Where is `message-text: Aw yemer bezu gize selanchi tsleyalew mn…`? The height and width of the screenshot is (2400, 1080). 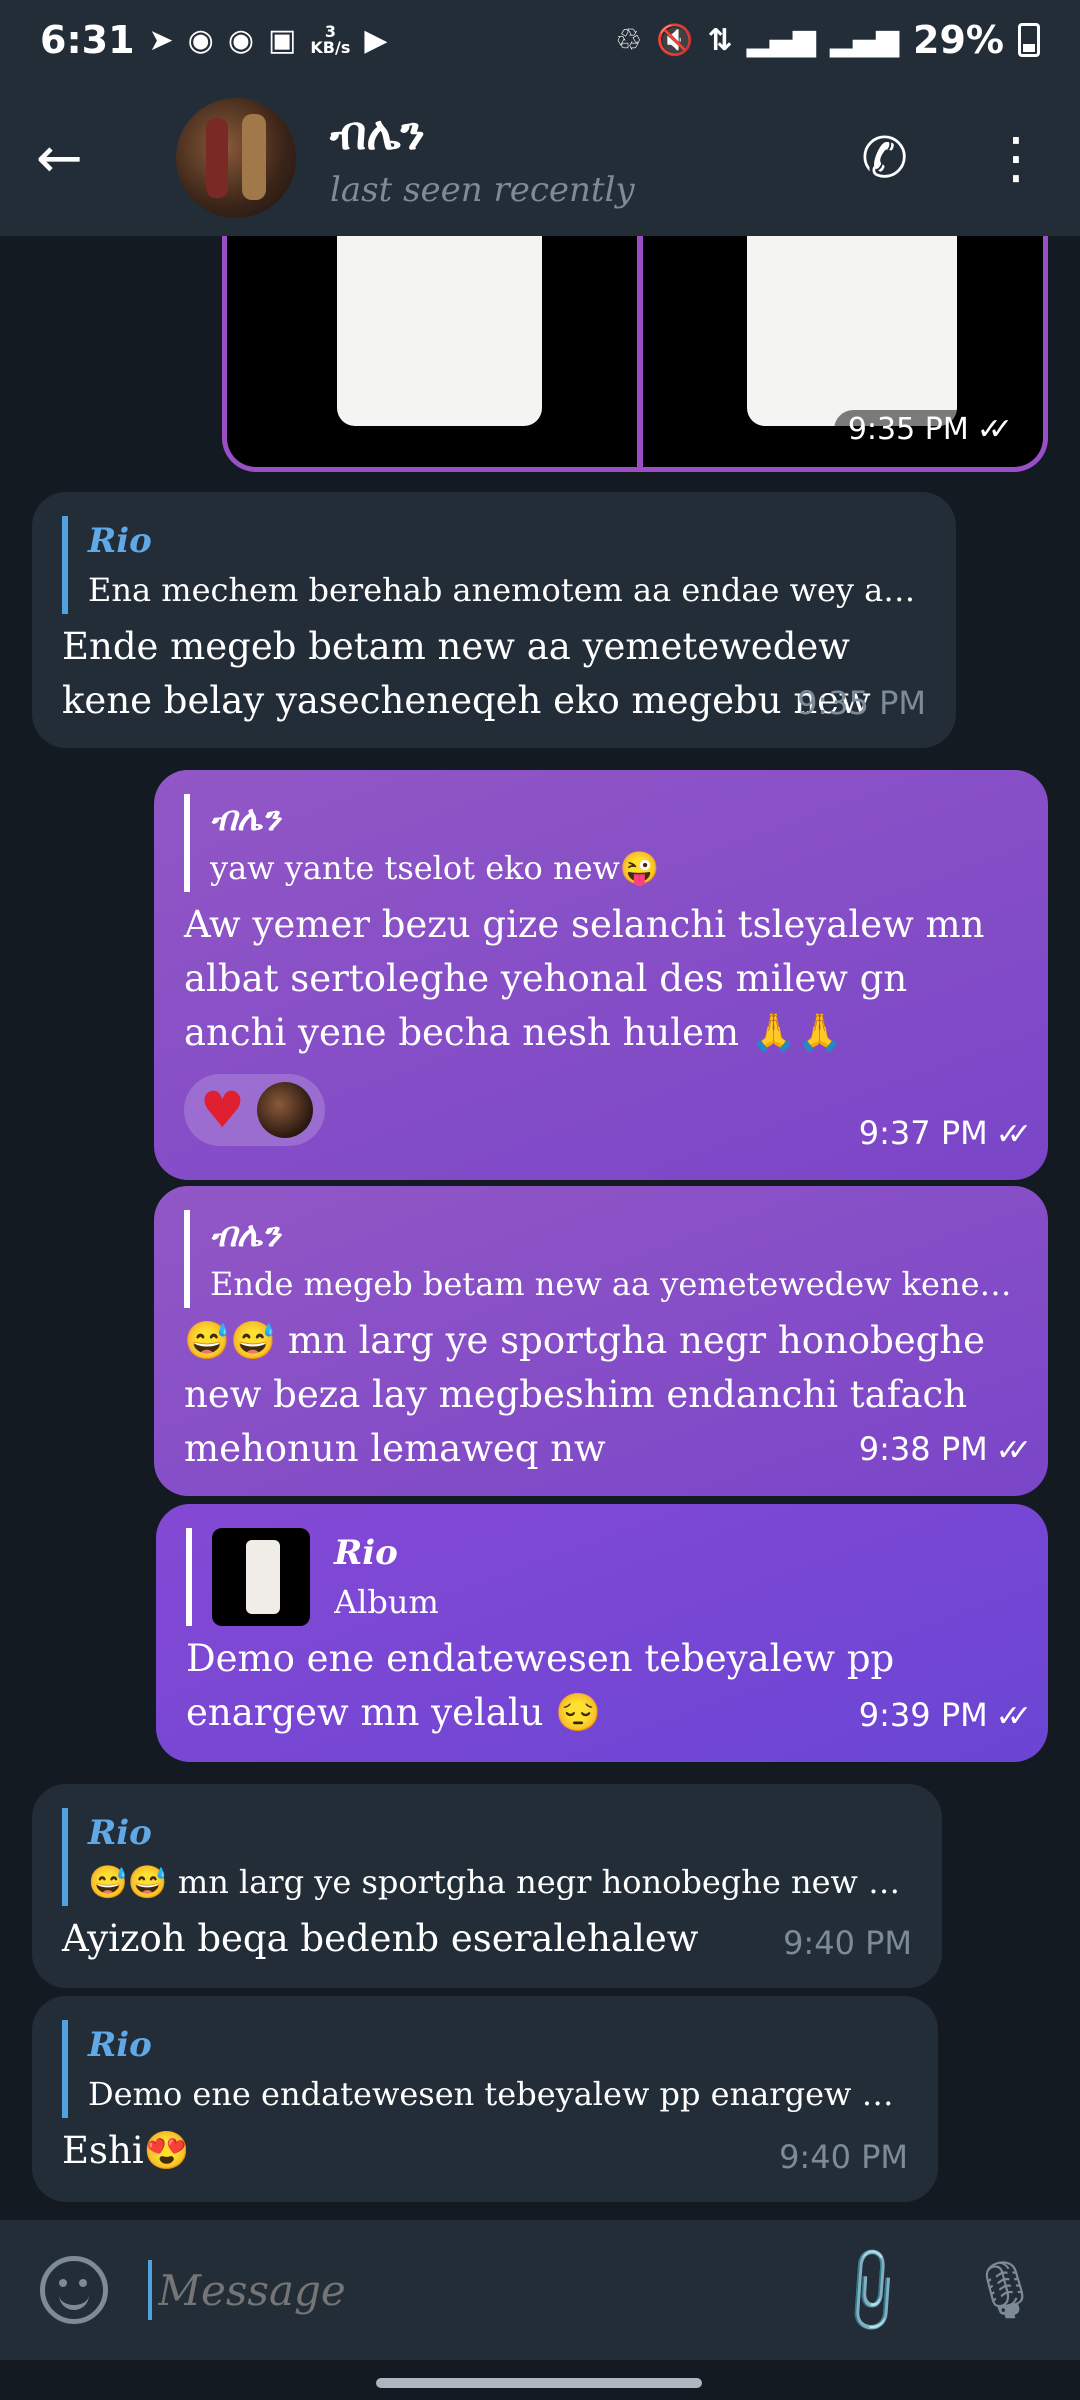 message-text: Aw yemer bezu gize selanchi tsleyalew mn… is located at coordinates (584, 978).